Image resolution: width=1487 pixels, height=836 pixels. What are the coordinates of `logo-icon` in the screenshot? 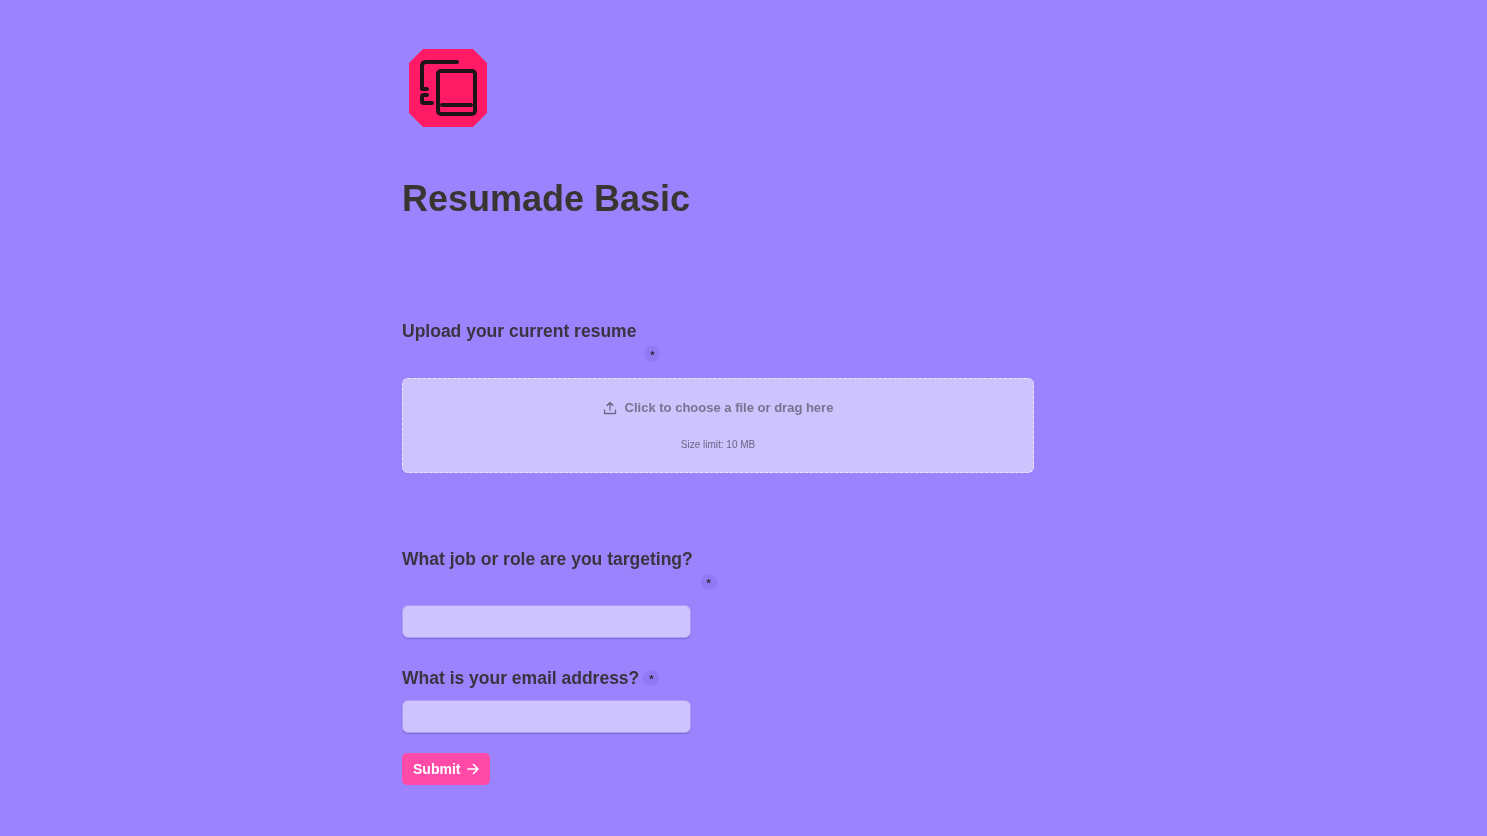 It's located at (448, 88).